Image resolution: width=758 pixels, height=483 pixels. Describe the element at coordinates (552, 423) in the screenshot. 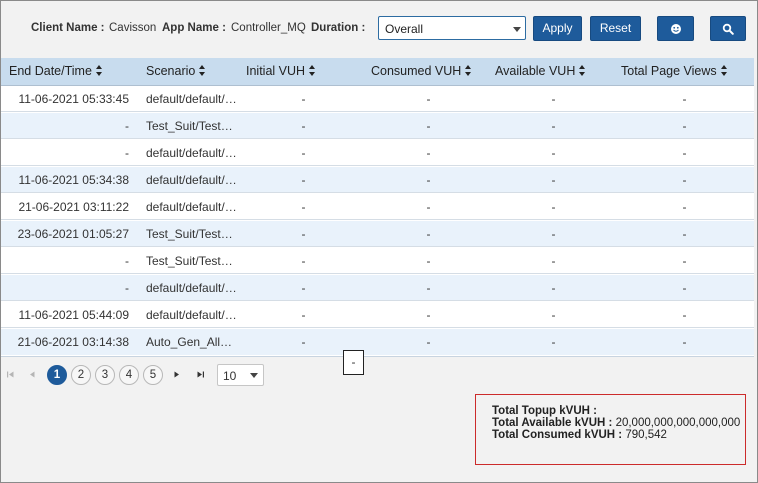

I see `summary-available-label: Total Available kVUH :` at that location.